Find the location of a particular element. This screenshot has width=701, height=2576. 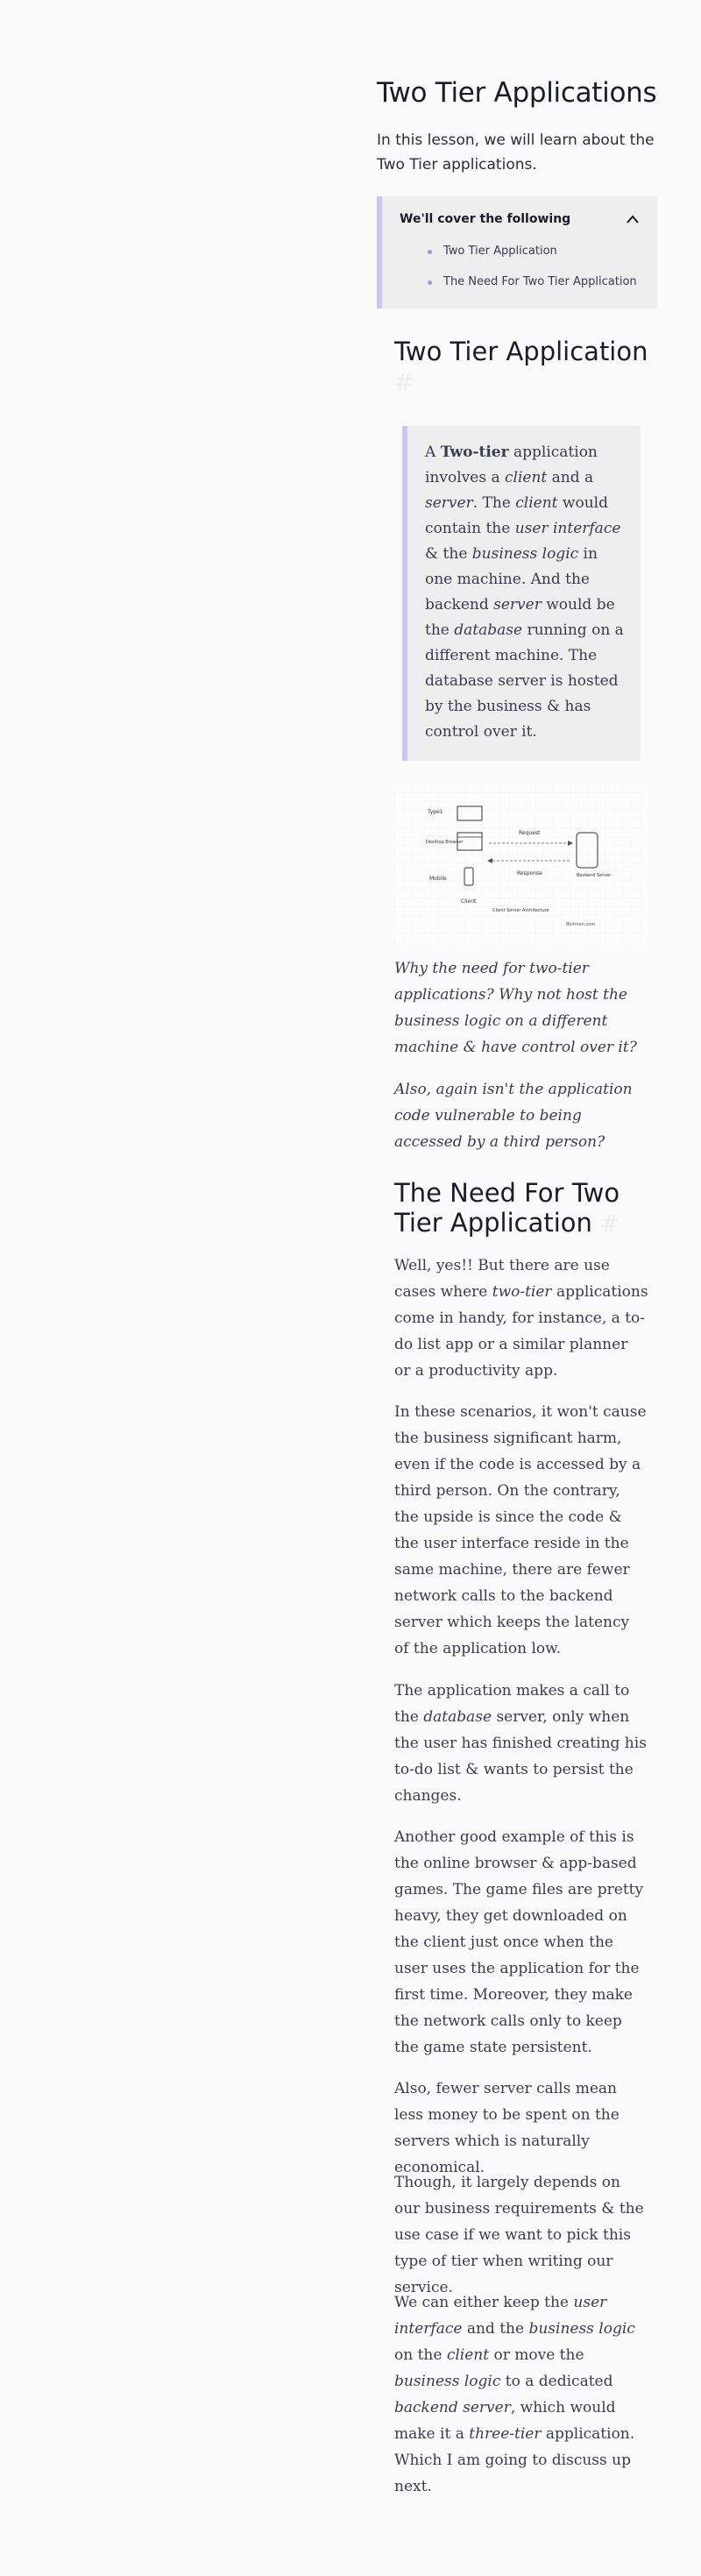

section-heading-need: The Need For Two Tier Application # is located at coordinates (507, 1208).